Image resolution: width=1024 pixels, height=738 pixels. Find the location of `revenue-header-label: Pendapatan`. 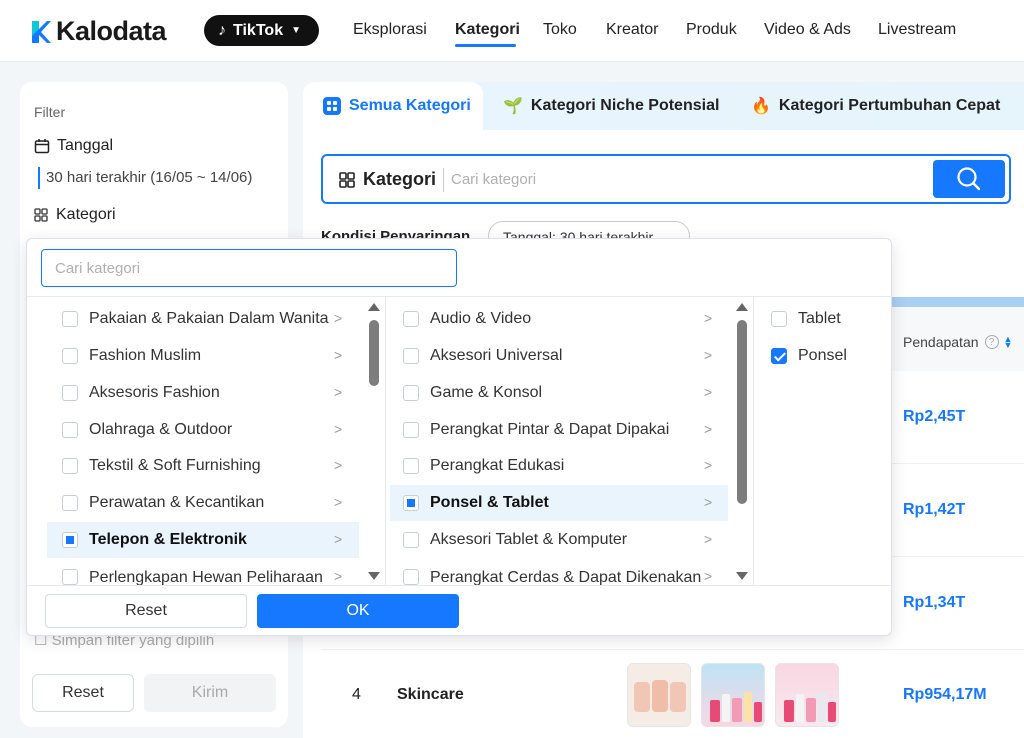

revenue-header-label: Pendapatan is located at coordinates (941, 342).